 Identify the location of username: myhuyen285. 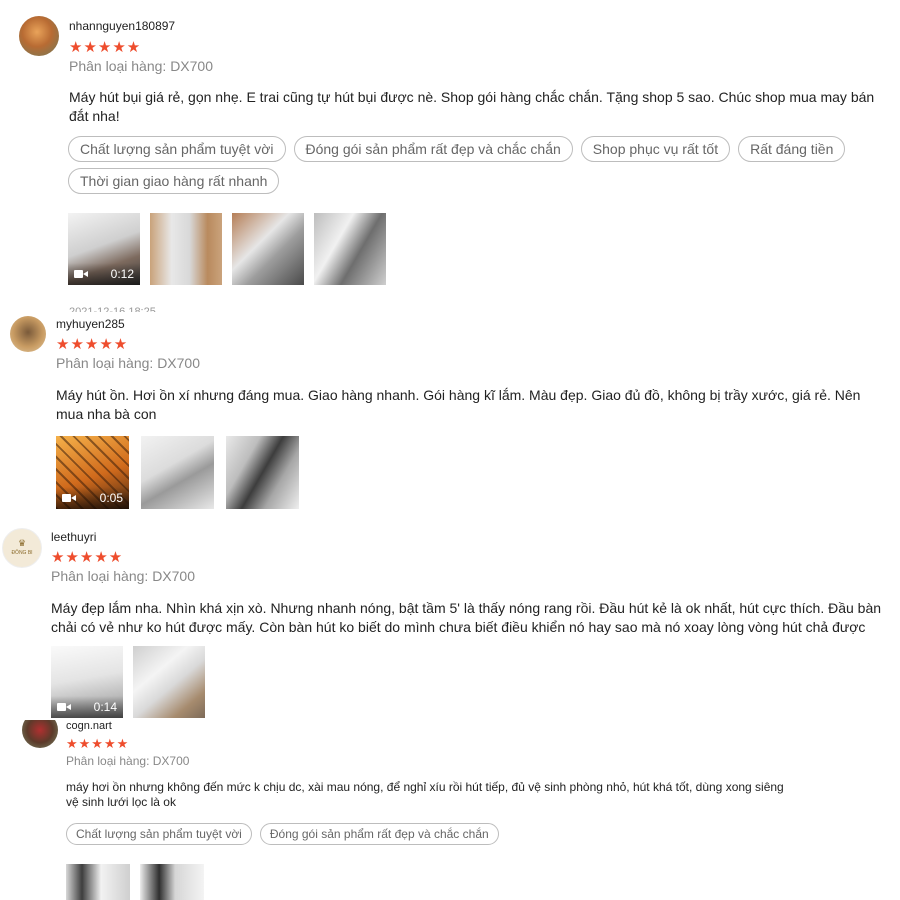
(90, 324).